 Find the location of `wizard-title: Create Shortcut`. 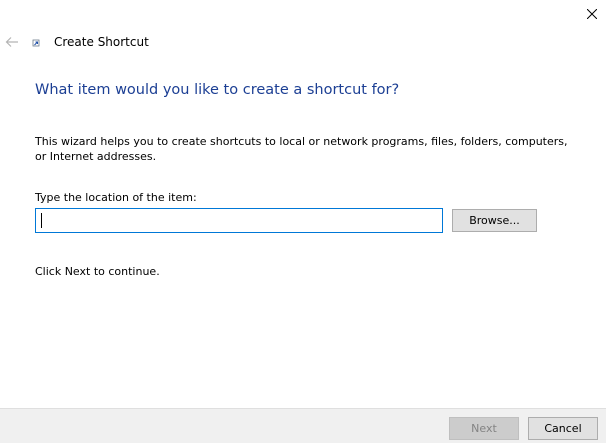

wizard-title: Create Shortcut is located at coordinates (101, 42).